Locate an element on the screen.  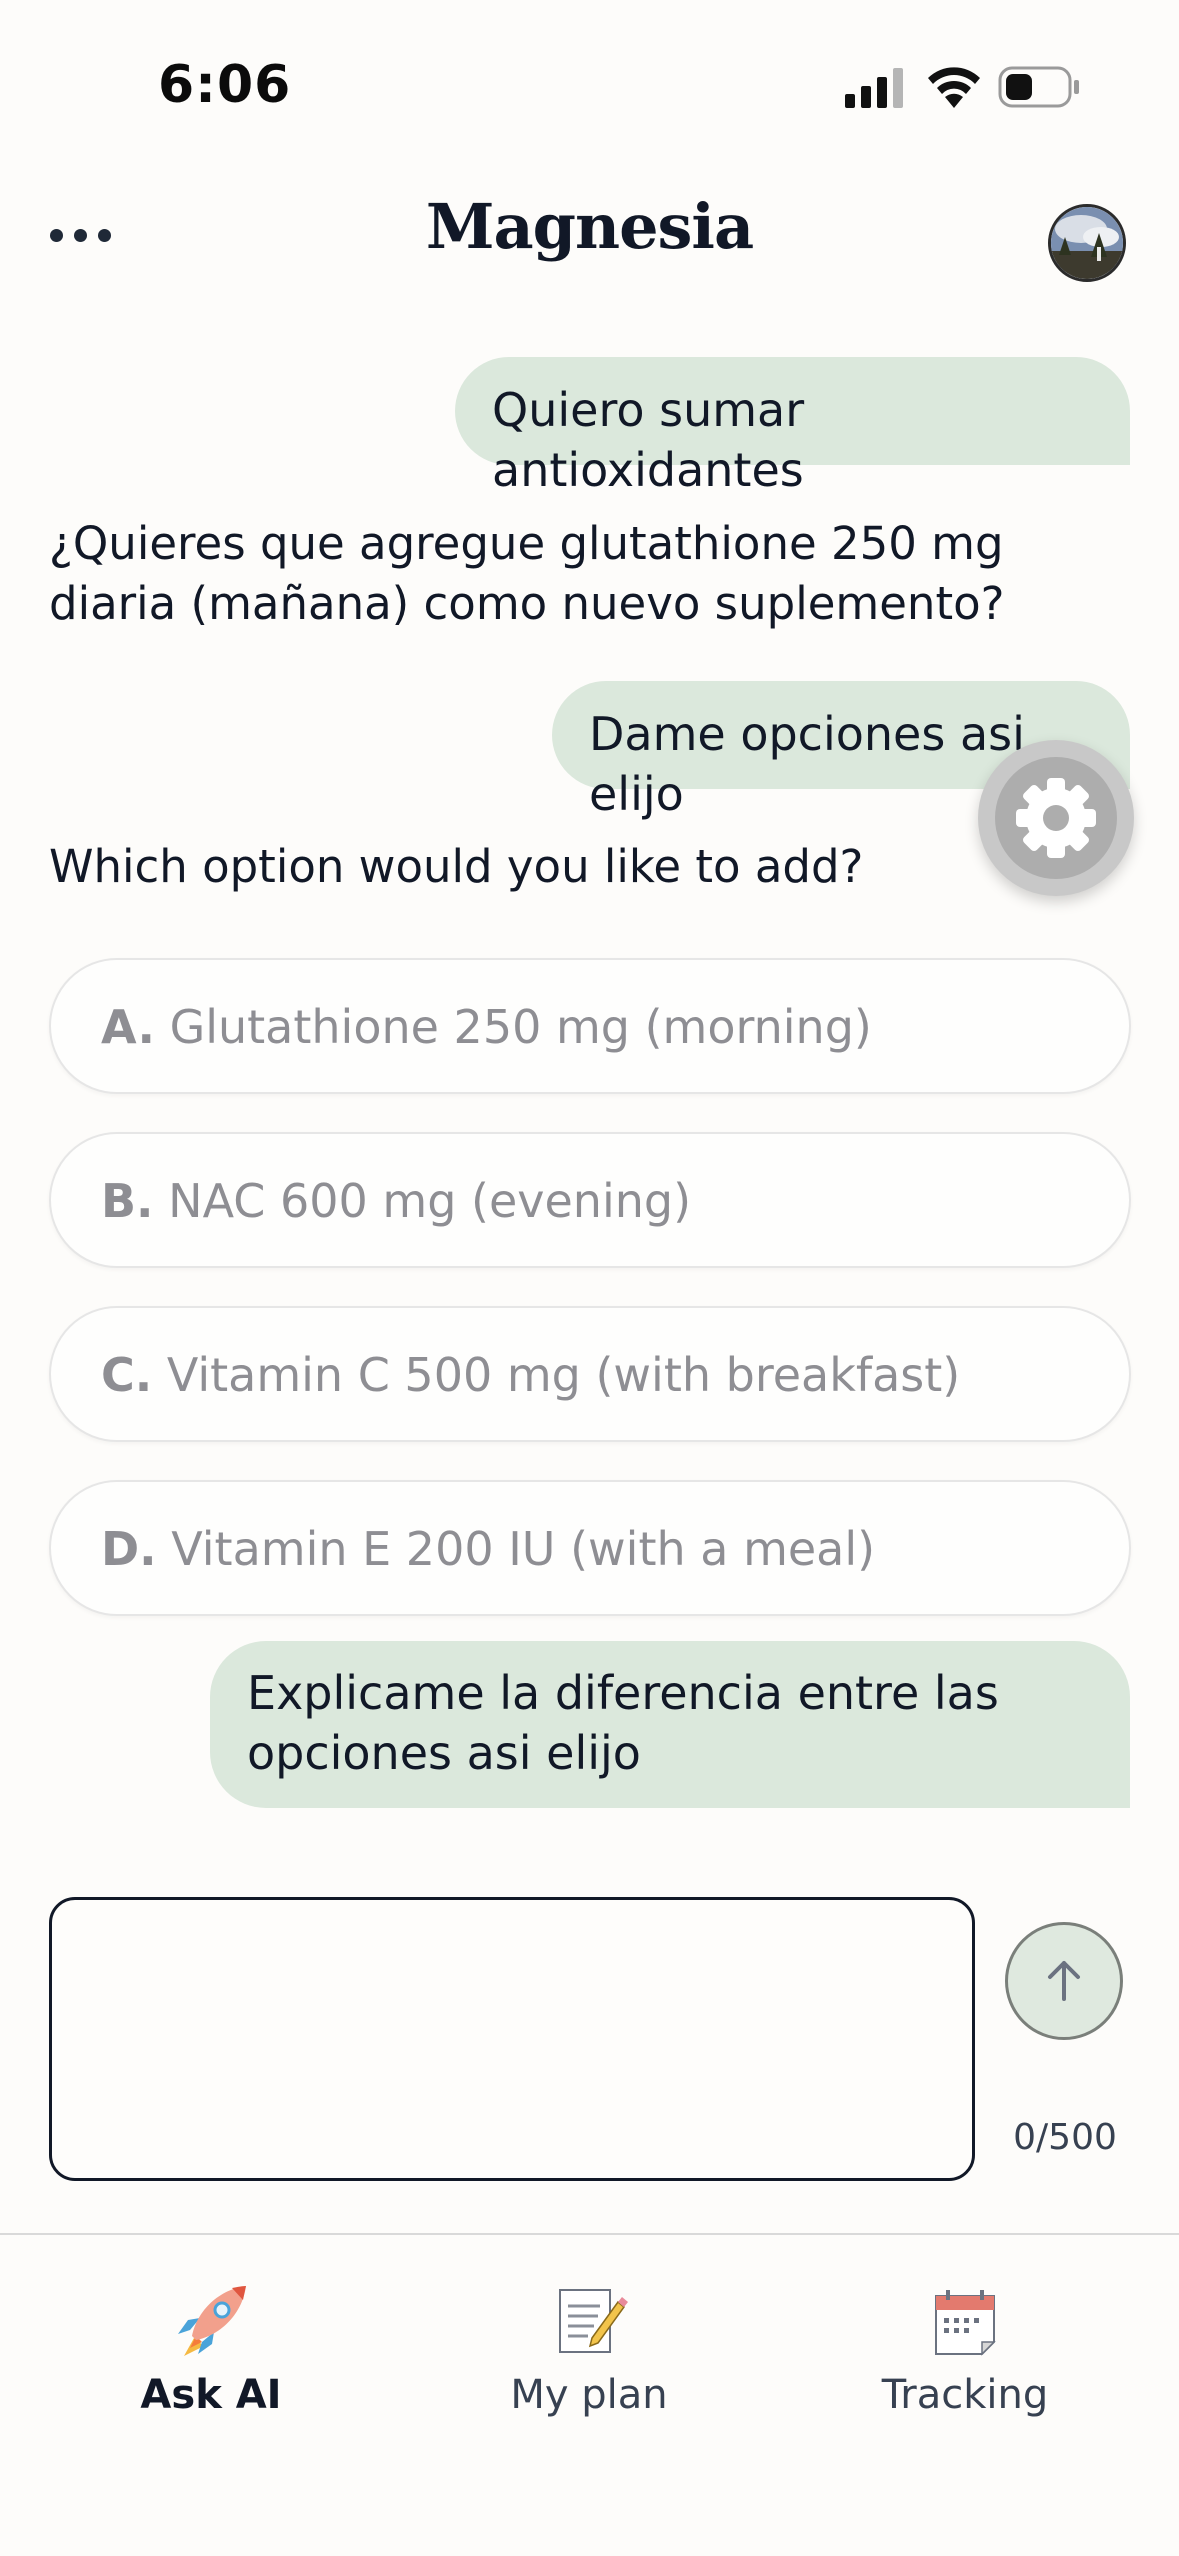
arrow-up-icon is located at coordinates (1064, 1981).